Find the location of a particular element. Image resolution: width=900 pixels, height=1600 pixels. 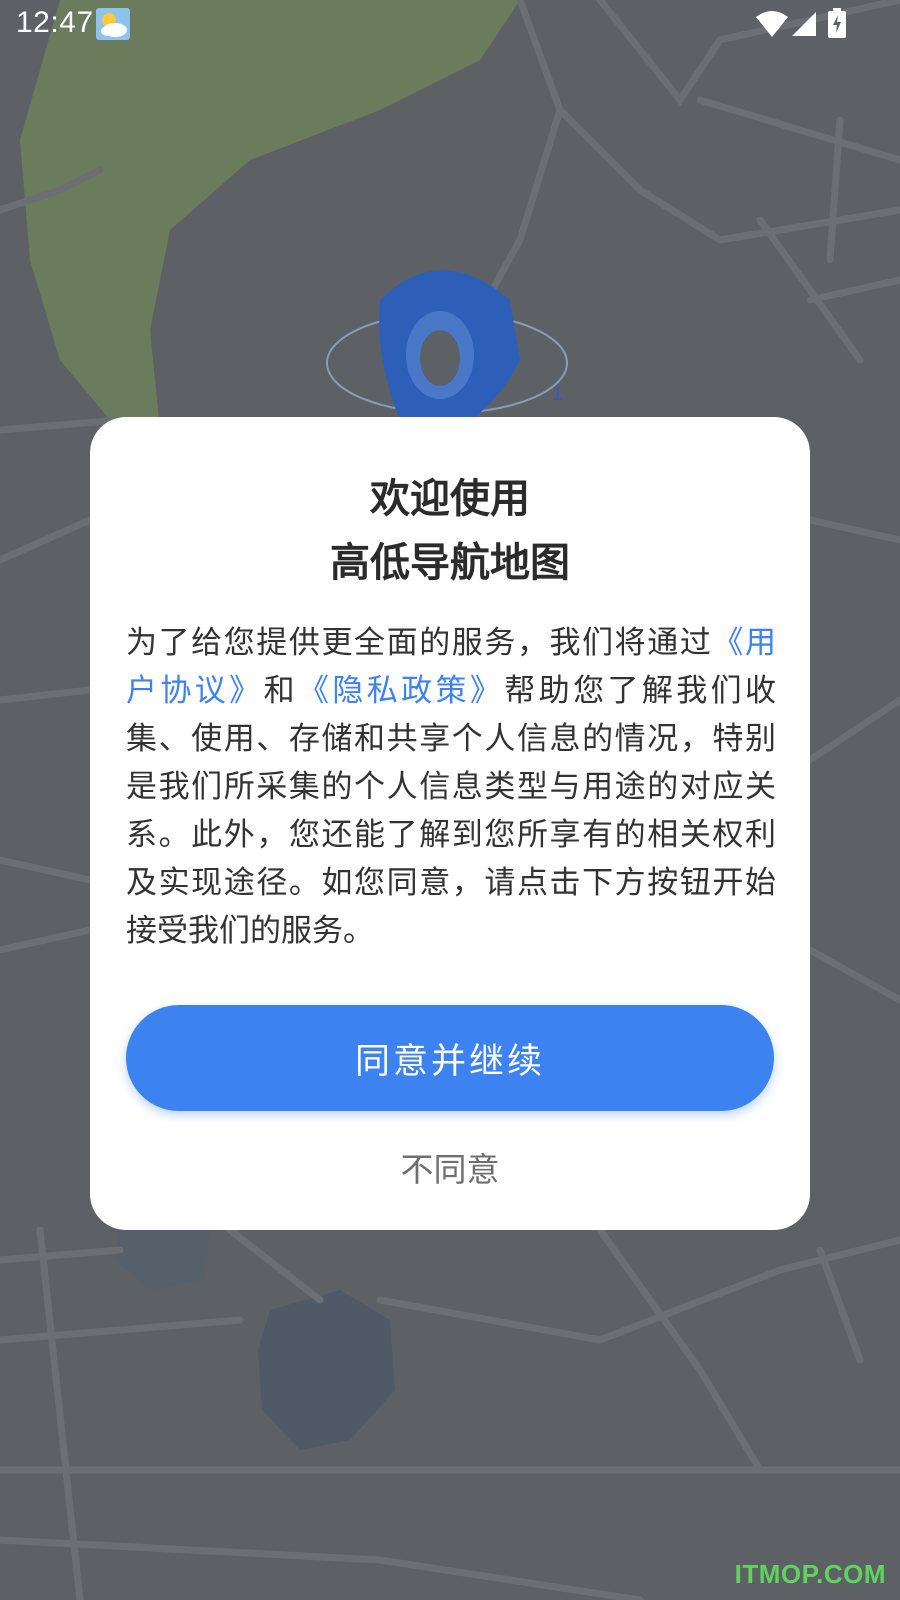

cell-signal-icon is located at coordinates (804, 24).